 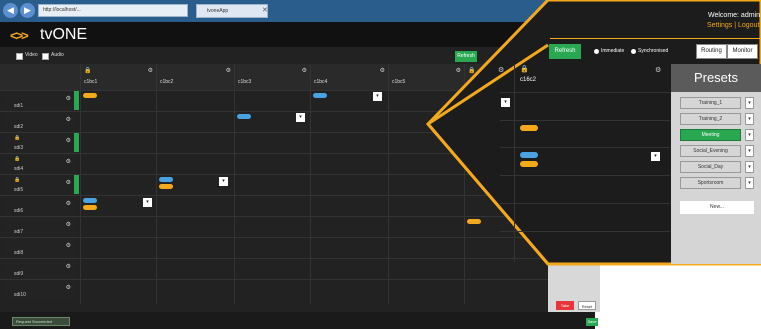 I want to click on synchronised-label: Synchronised, so click(x=653, y=51).